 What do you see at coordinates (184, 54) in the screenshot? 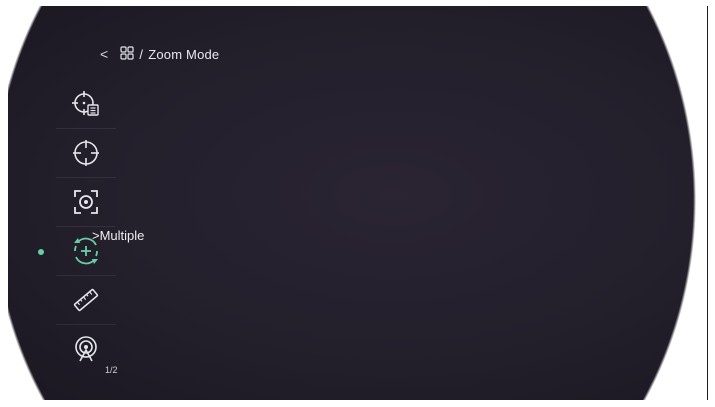
I see `page-title: Zoom Mode` at bounding box center [184, 54].